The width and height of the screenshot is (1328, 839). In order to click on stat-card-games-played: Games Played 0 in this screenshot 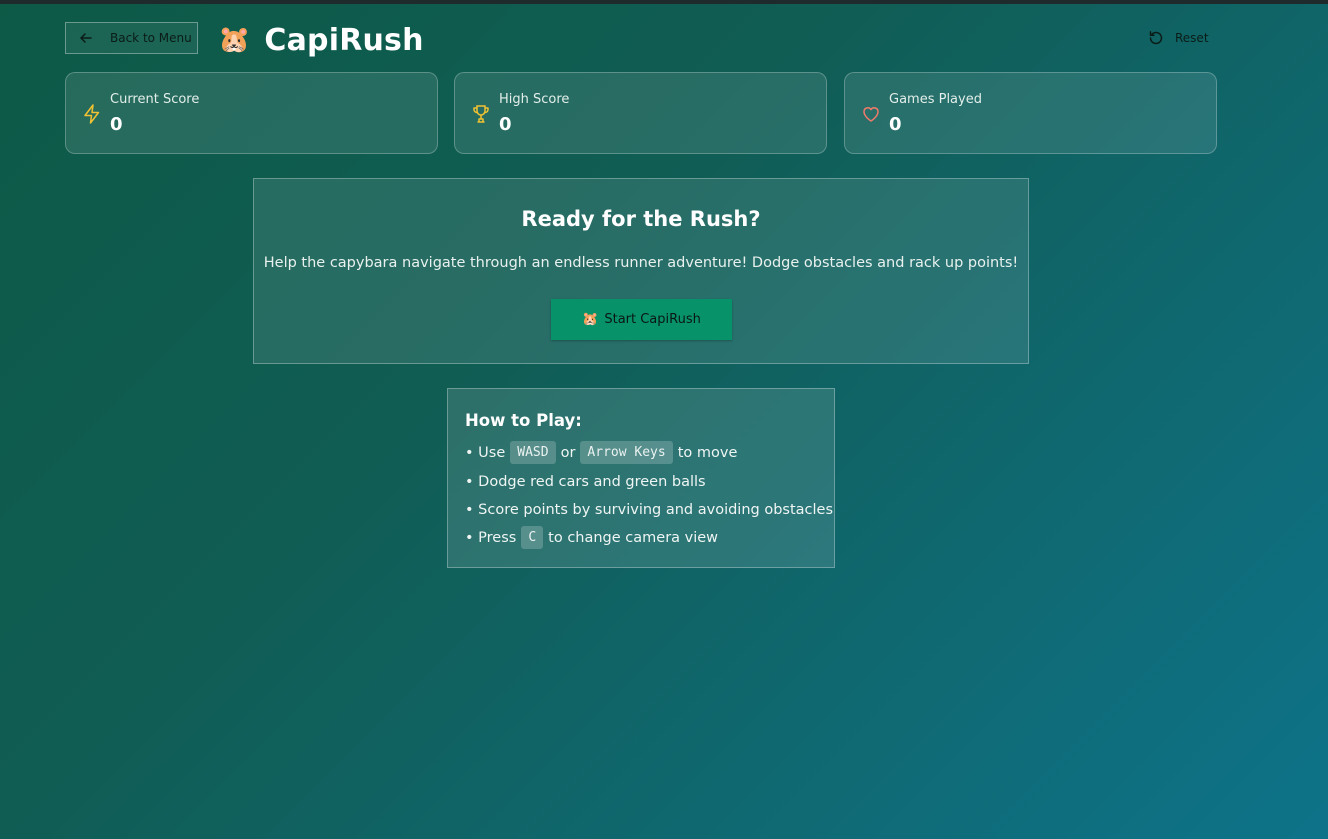, I will do `click(1030, 113)`.